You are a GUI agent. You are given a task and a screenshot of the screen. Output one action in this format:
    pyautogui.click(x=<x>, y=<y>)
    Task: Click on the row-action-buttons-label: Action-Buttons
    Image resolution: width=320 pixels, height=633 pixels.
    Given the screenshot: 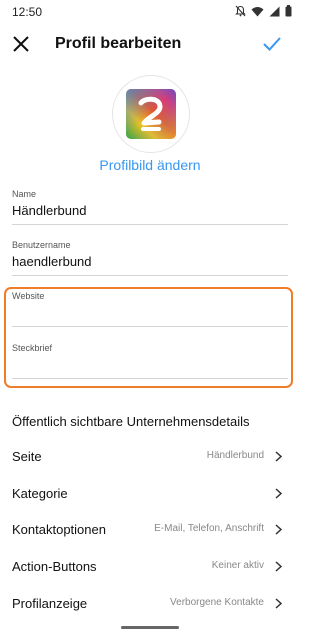 What is the action you would take?
    pyautogui.click(x=54, y=566)
    